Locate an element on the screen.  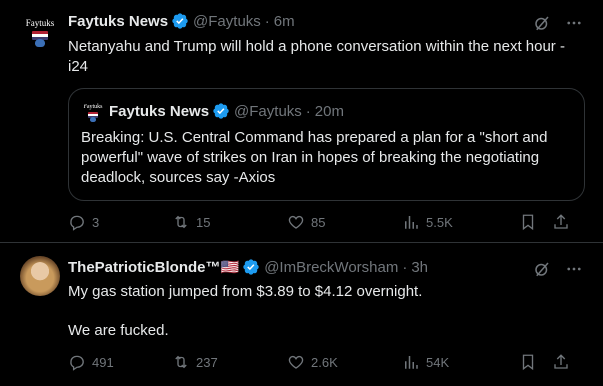
tweet-header: Faytuks News @Faytuks · 6m is located at coordinates (181, 21).